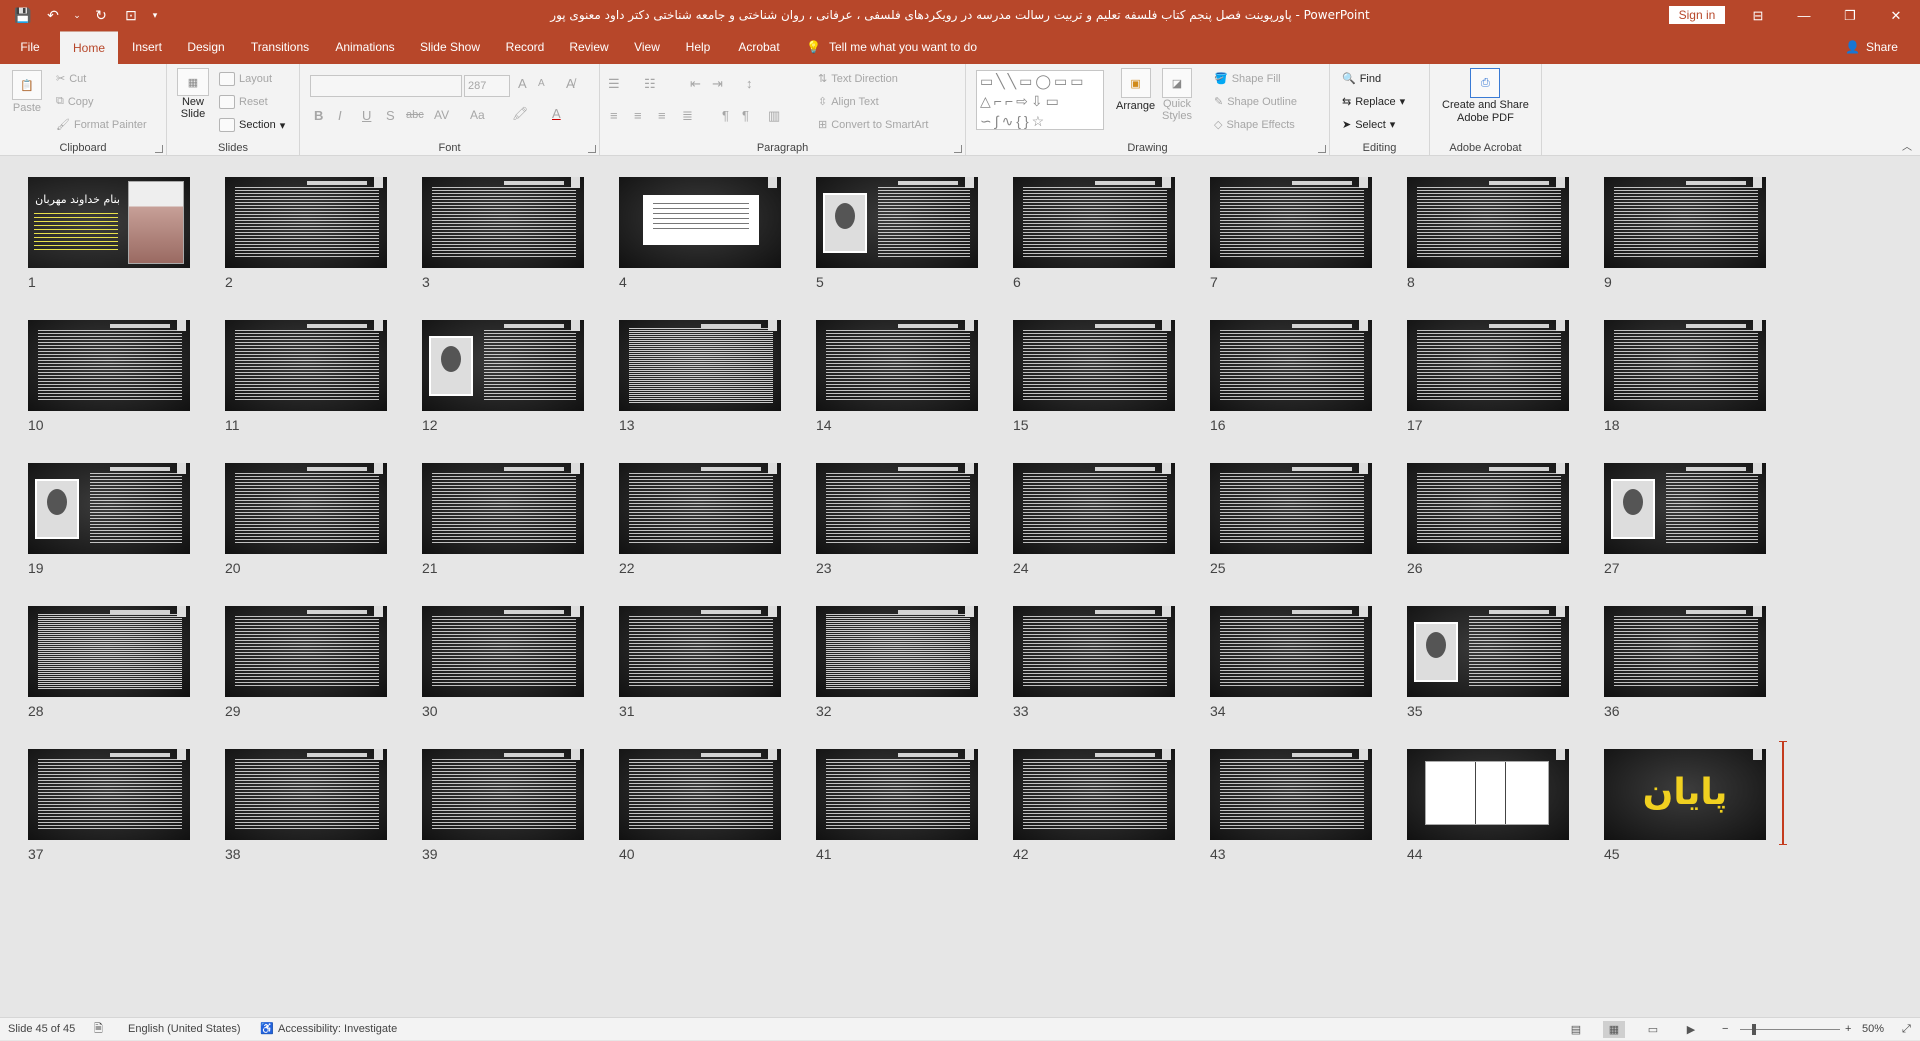  What do you see at coordinates (206, 47) in the screenshot?
I see `tab-design: Design` at bounding box center [206, 47].